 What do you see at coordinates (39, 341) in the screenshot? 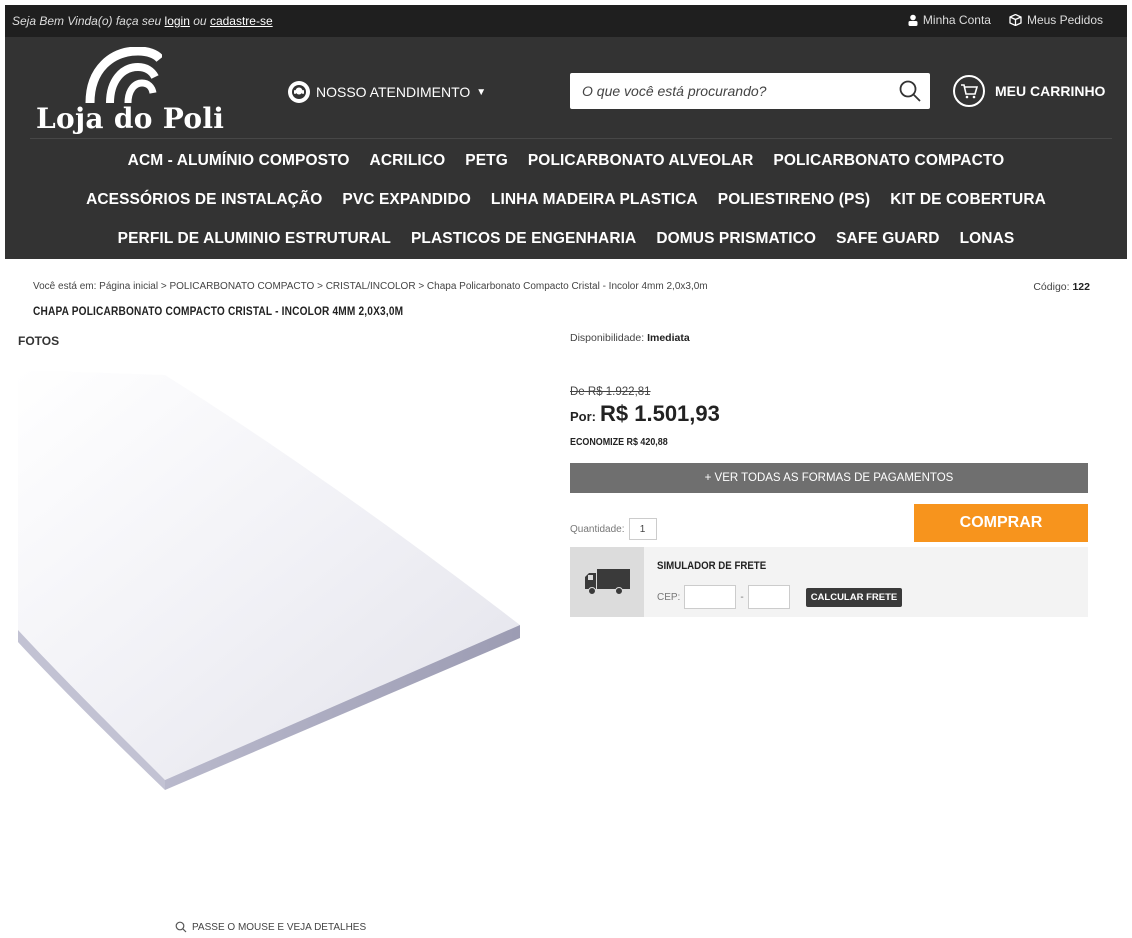
I see `photos-label: FOTOS` at bounding box center [39, 341].